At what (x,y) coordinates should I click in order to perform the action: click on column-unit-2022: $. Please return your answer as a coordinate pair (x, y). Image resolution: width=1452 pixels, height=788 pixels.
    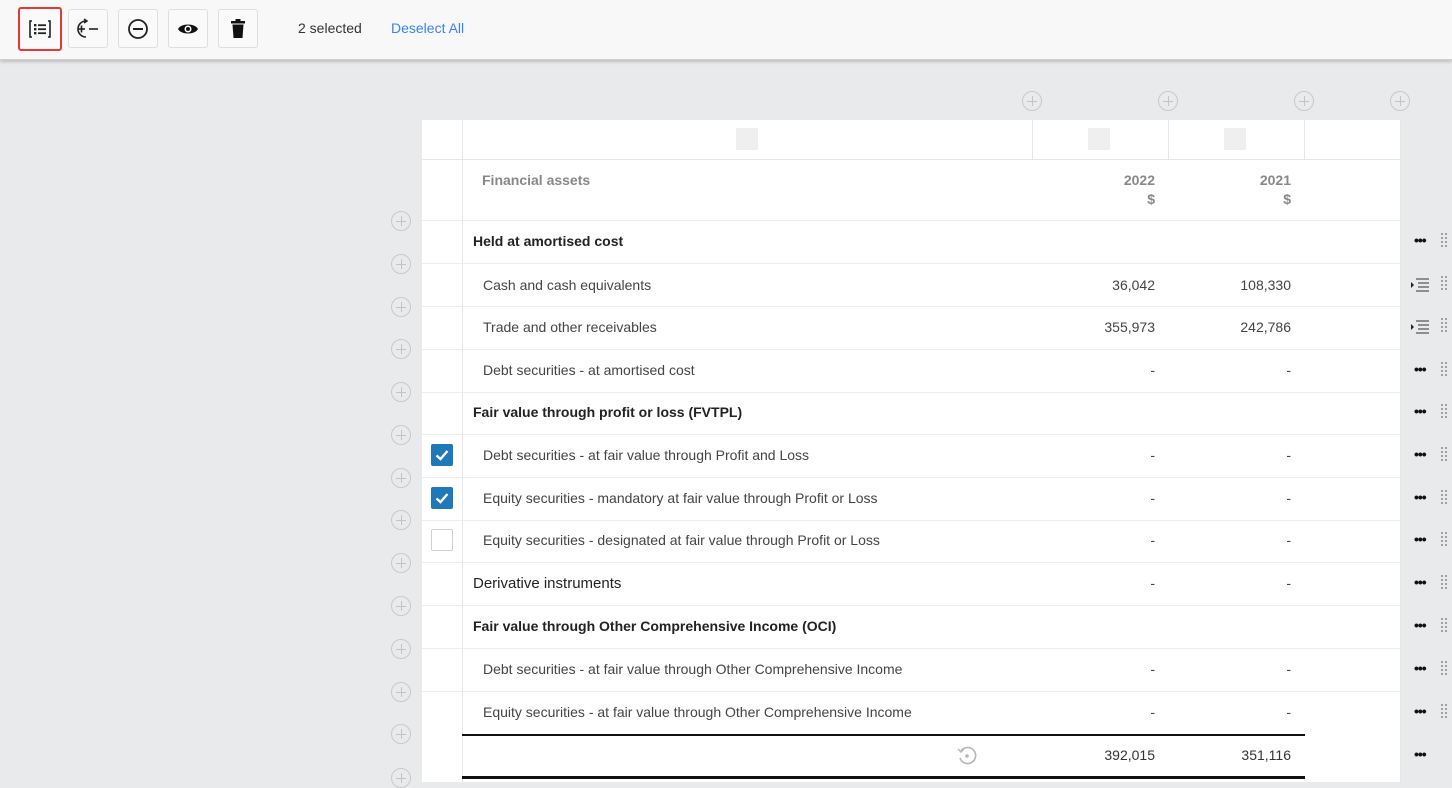
    Looking at the image, I should click on (1151, 199).